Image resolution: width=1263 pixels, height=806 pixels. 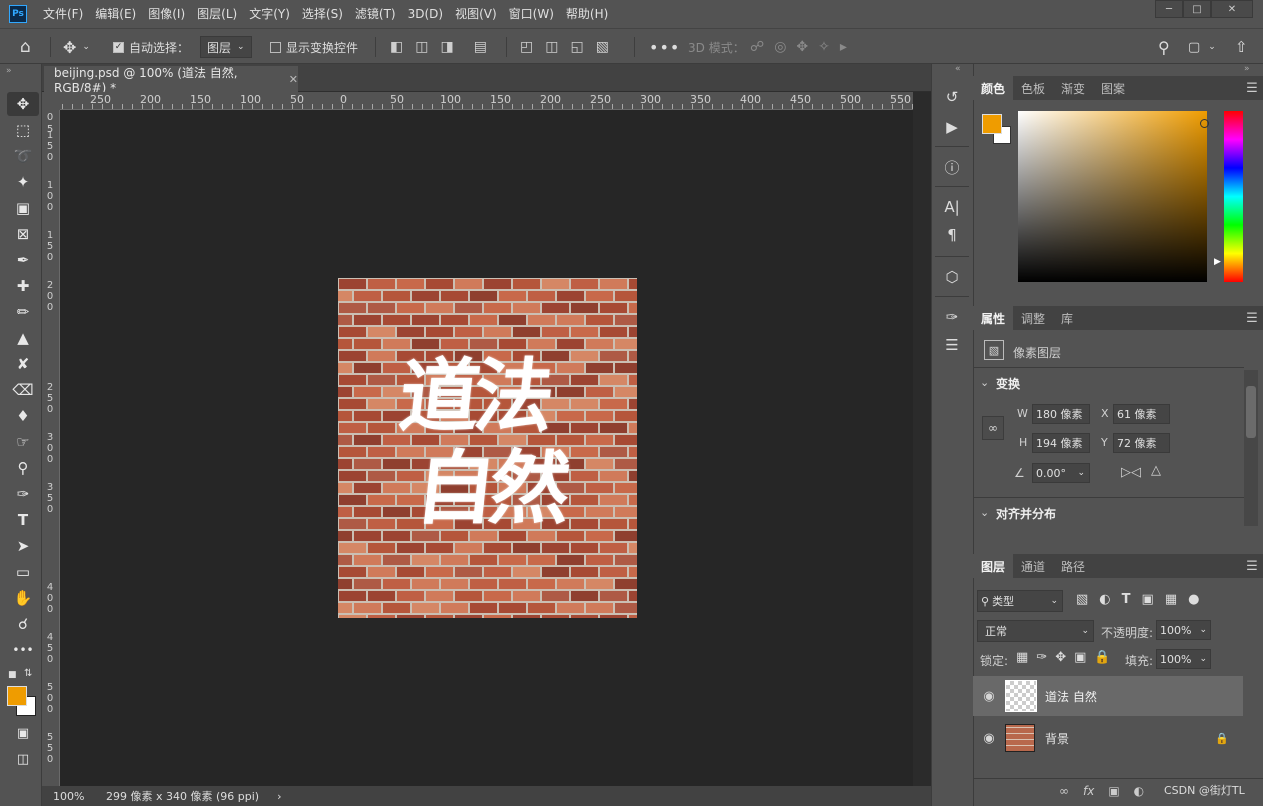 I want to click on fill-field: 100% ⌄, so click(x=1183, y=659).